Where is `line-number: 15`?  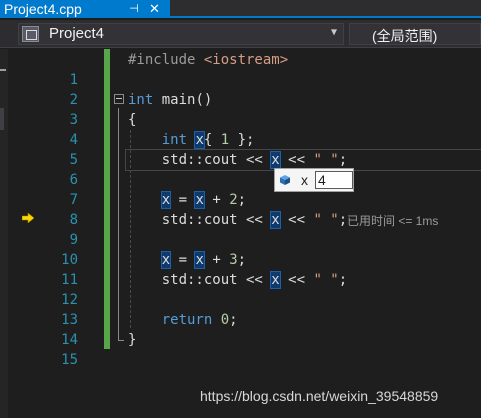 line-number: 15 is located at coordinates (69, 360).